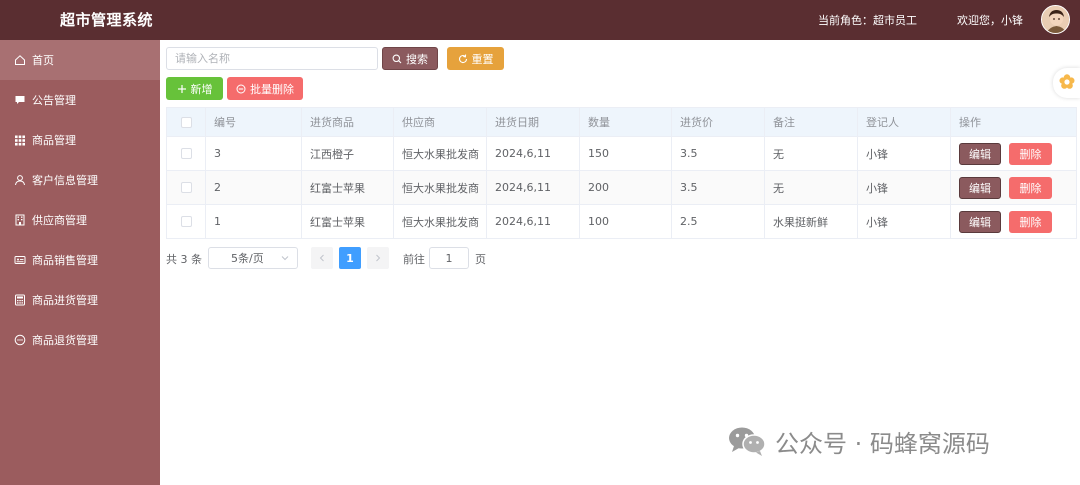 This screenshot has height=485, width=1080. Describe the element at coordinates (417, 59) in the screenshot. I see `search-button-label: 搜索` at that location.